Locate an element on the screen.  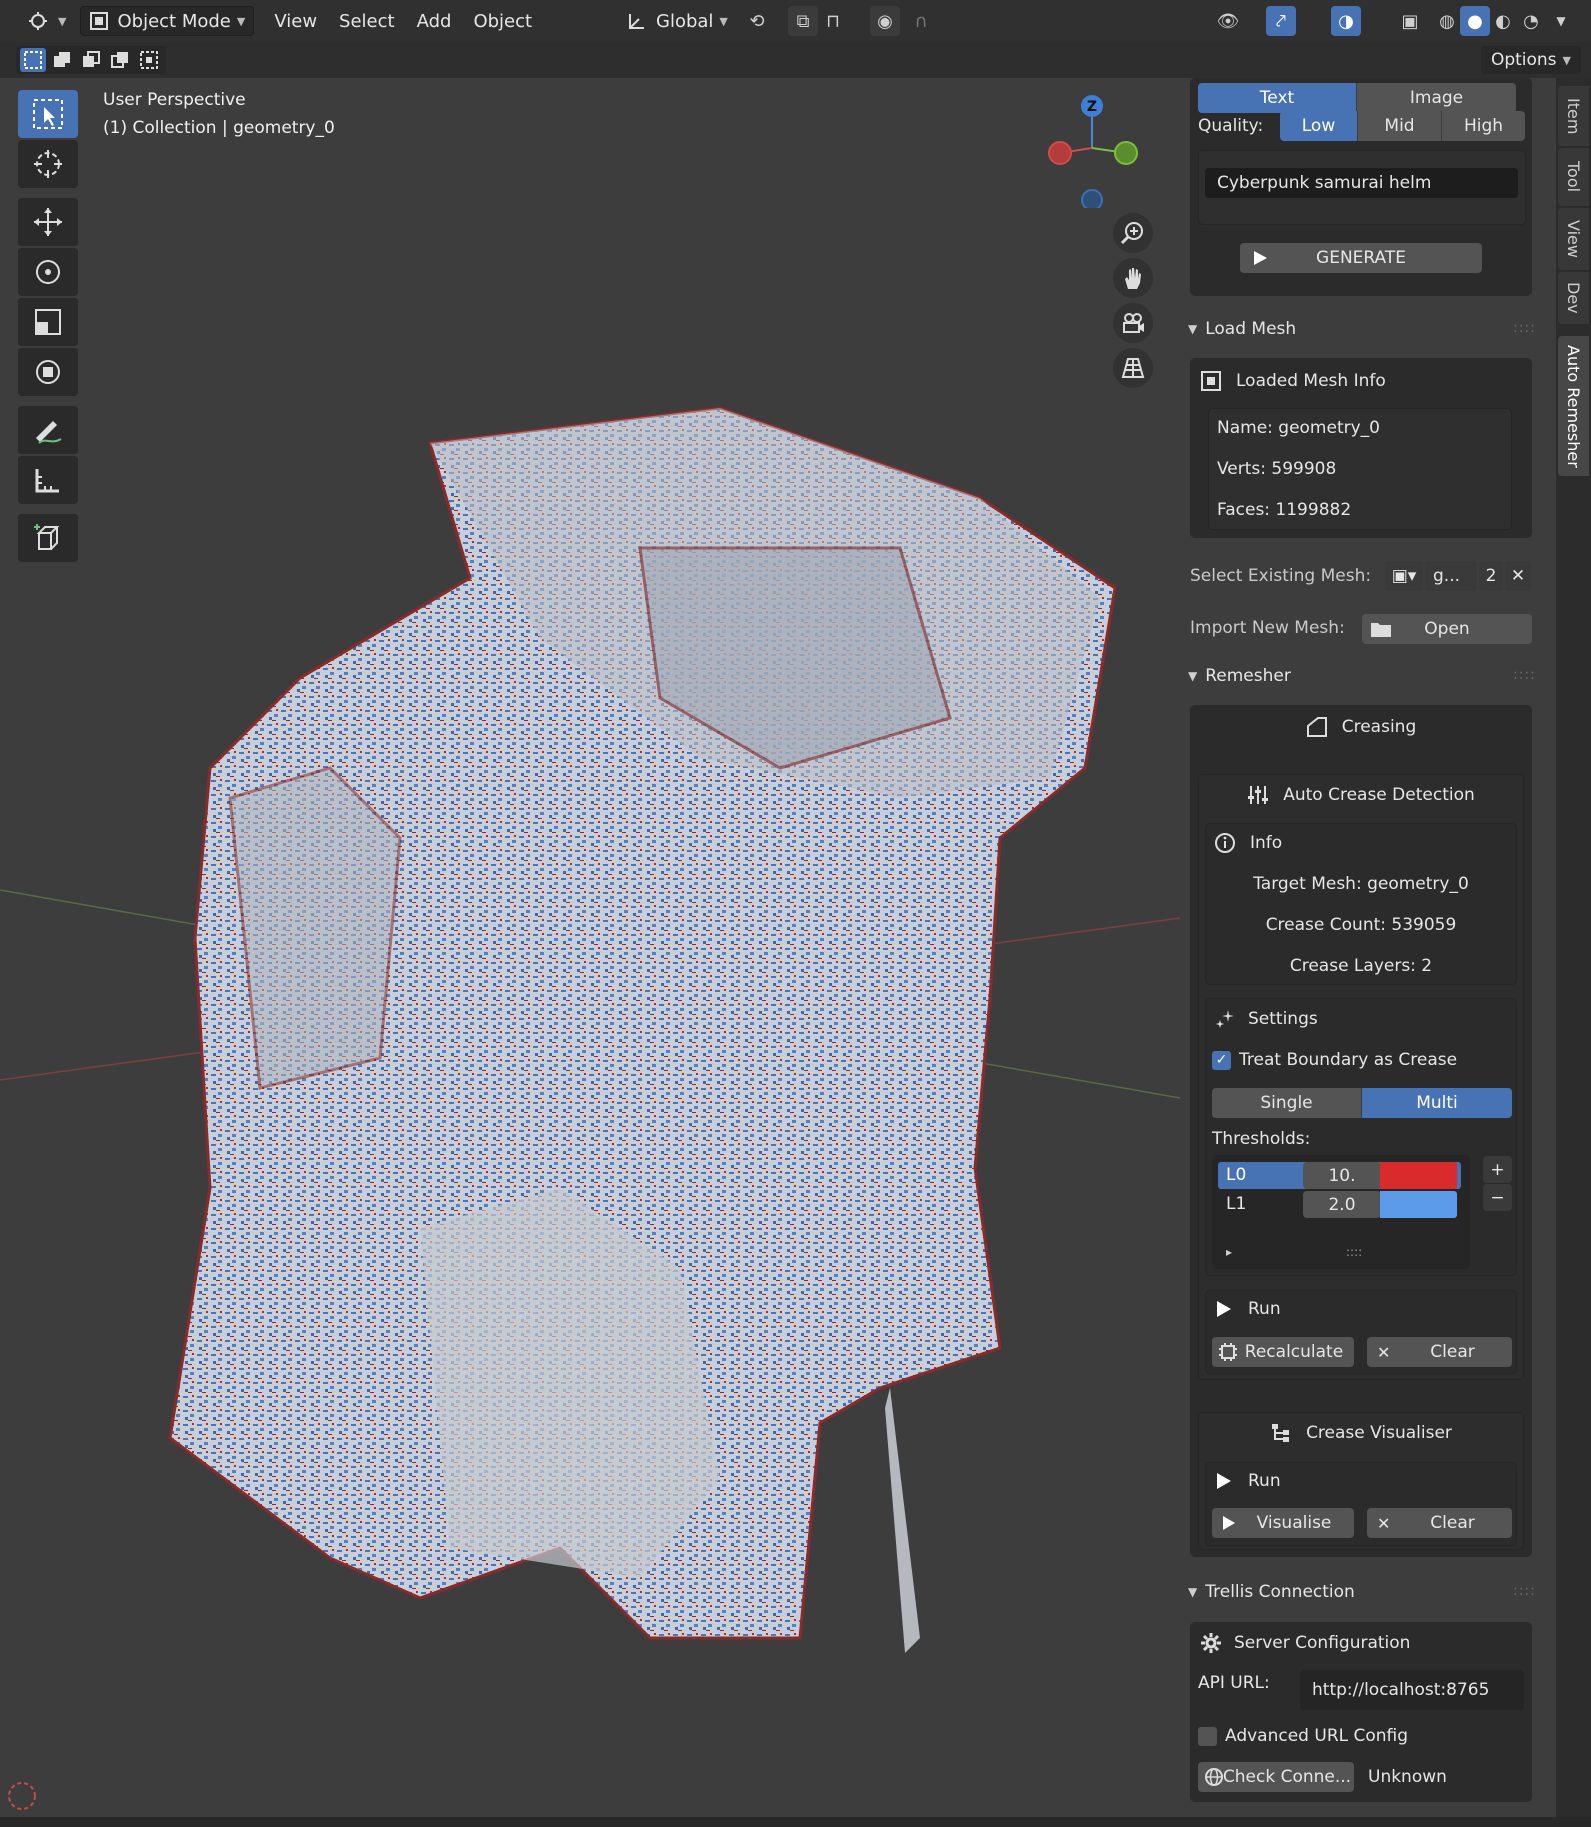
recalculate-button: Recalculate is located at coordinates (1283, 1352).